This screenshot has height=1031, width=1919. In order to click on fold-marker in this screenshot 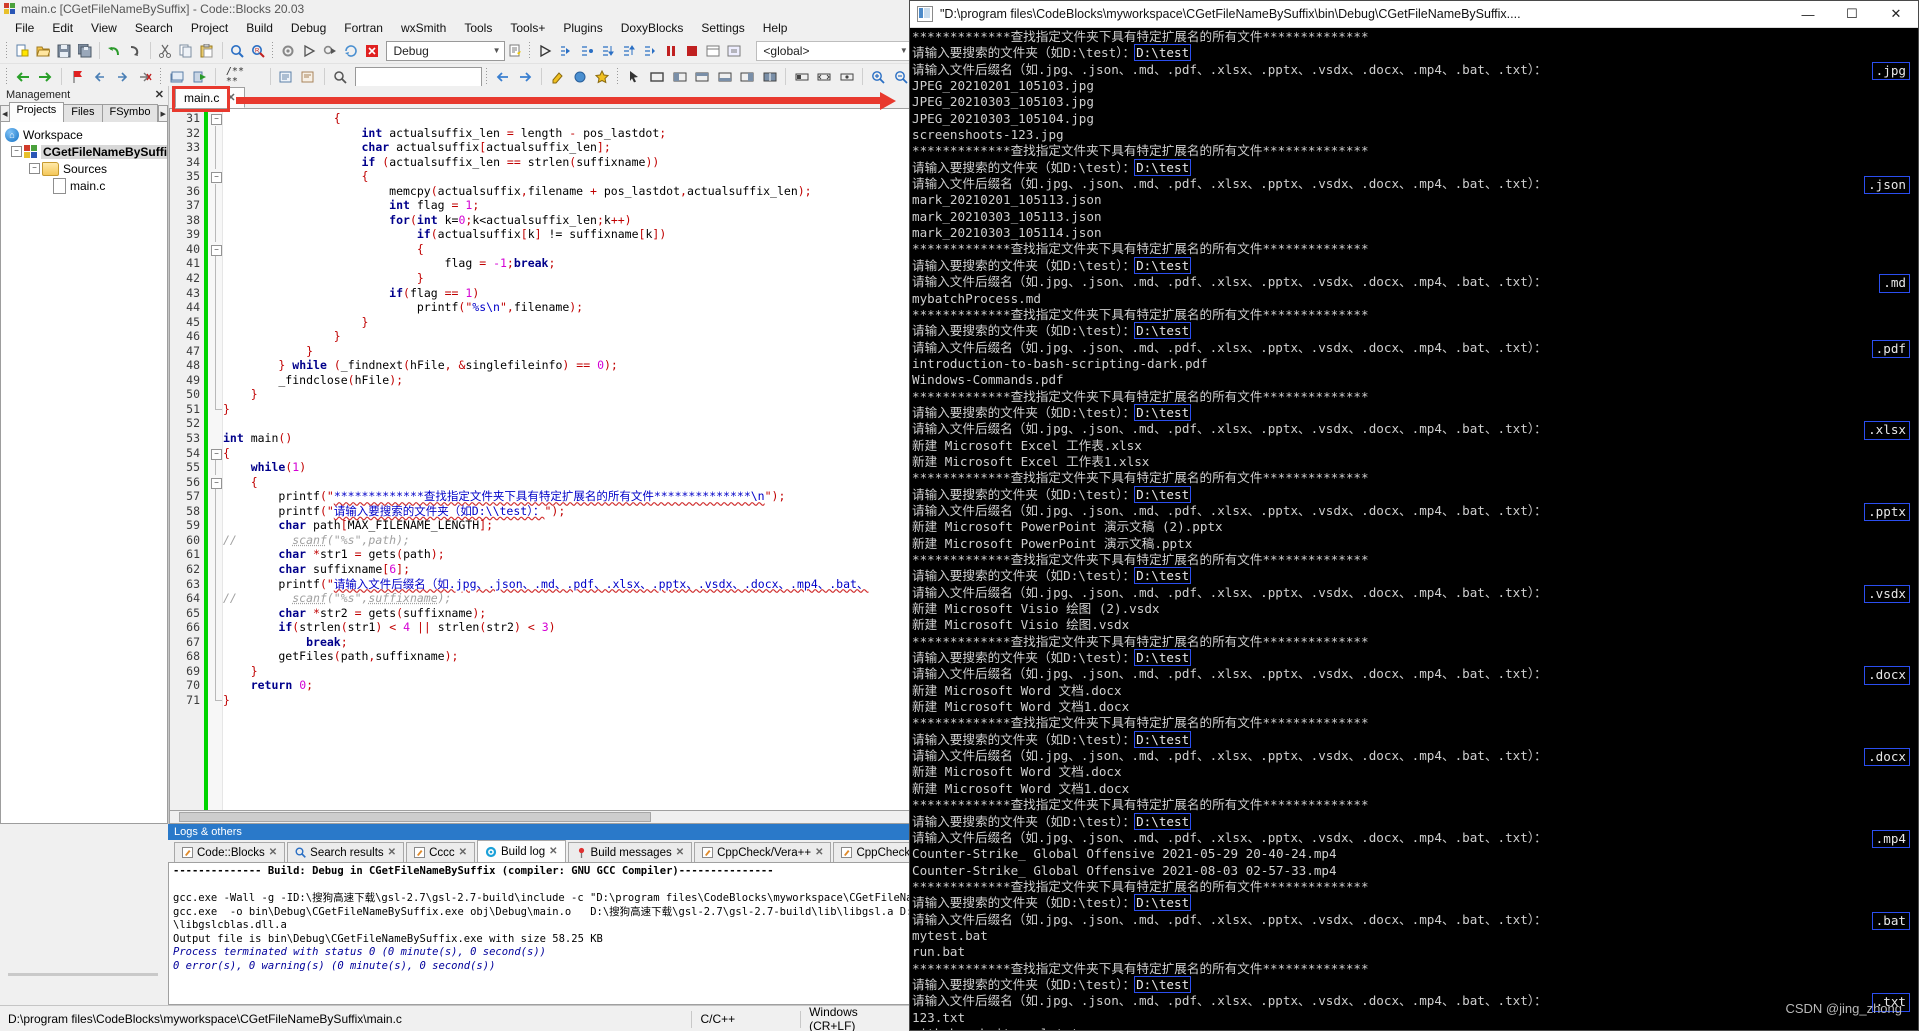, I will do `click(215, 700)`.